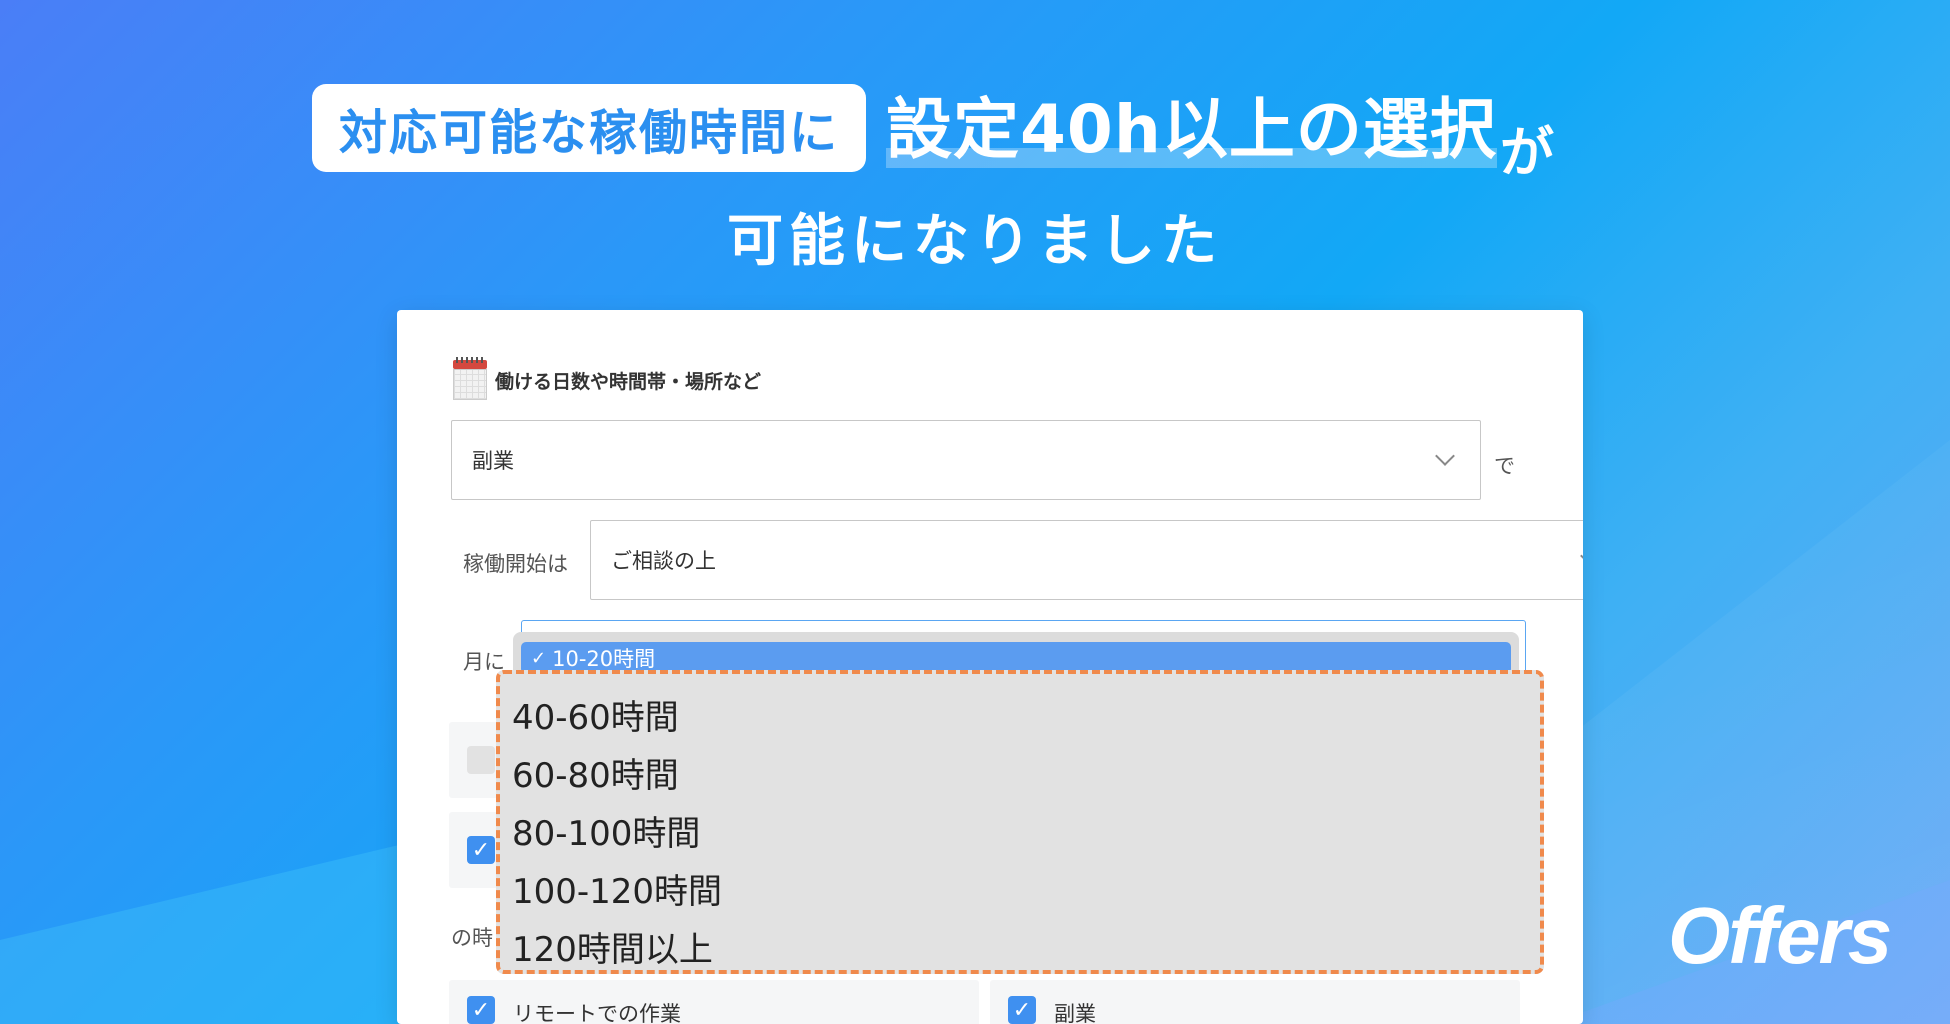 This screenshot has height=1024, width=1950. I want to click on work-type-suffix: で, so click(1504, 466).